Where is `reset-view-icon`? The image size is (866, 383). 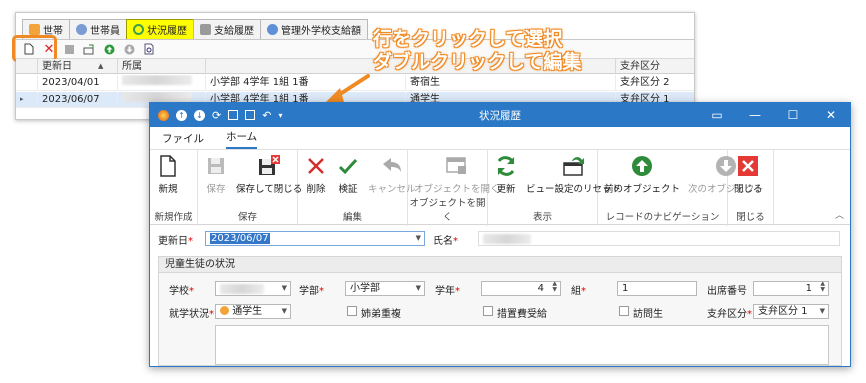
reset-view-icon is located at coordinates (574, 166).